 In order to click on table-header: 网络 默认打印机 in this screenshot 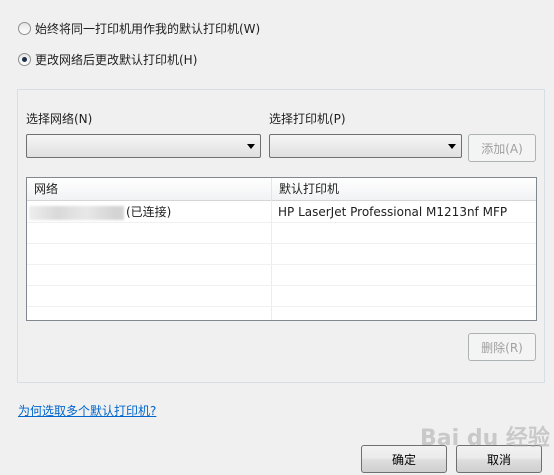, I will do `click(281, 189)`.